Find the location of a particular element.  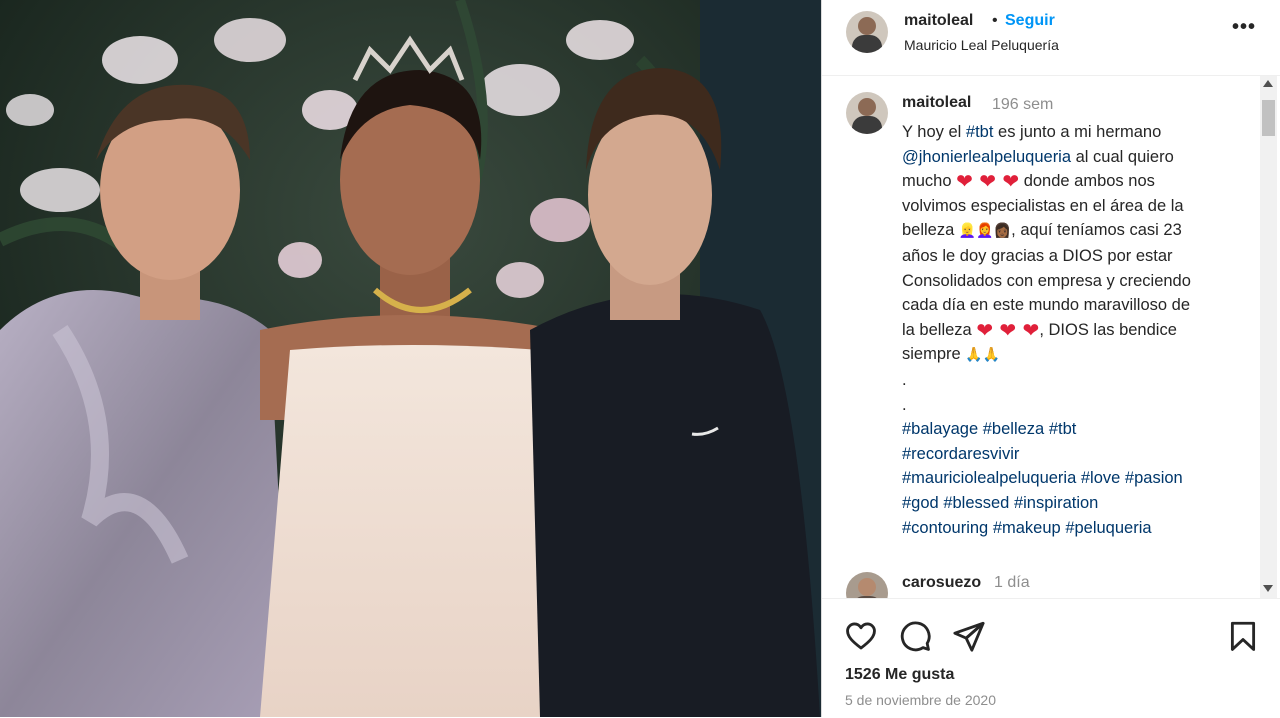

caption-line: mucho ❤ ❤ ❤ donde ambos nos is located at coordinates (1072, 181).